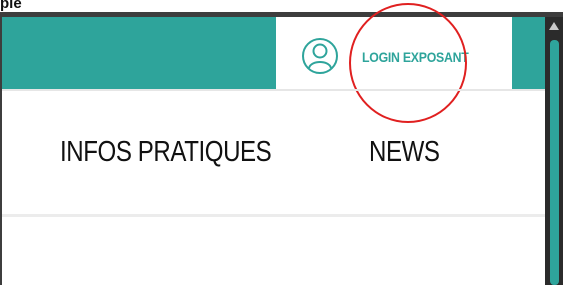 The image size is (563, 285). Describe the element at coordinates (415, 57) in the screenshot. I see `login-exposant-link: LOGIN EXPOSANT` at that location.